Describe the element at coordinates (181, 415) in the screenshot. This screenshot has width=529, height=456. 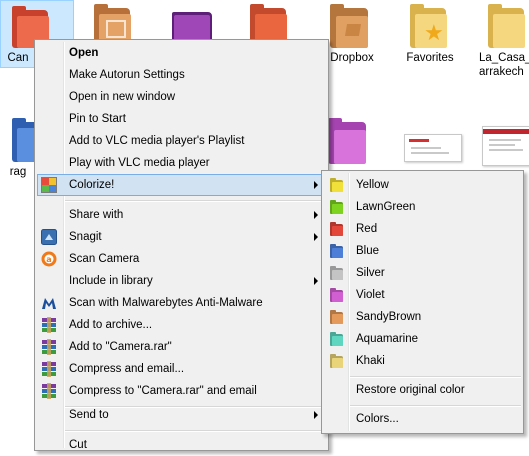
I see `menu-item-send-to: Send to` at that location.